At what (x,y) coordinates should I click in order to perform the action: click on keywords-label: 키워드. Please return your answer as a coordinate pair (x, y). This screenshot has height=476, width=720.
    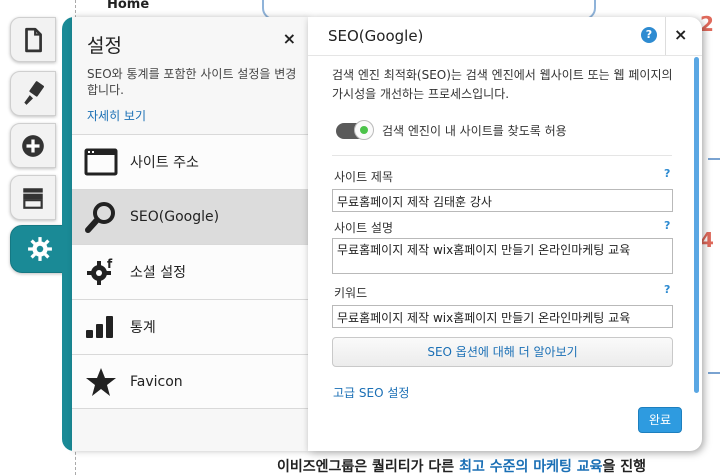
    Looking at the image, I should click on (351, 293).